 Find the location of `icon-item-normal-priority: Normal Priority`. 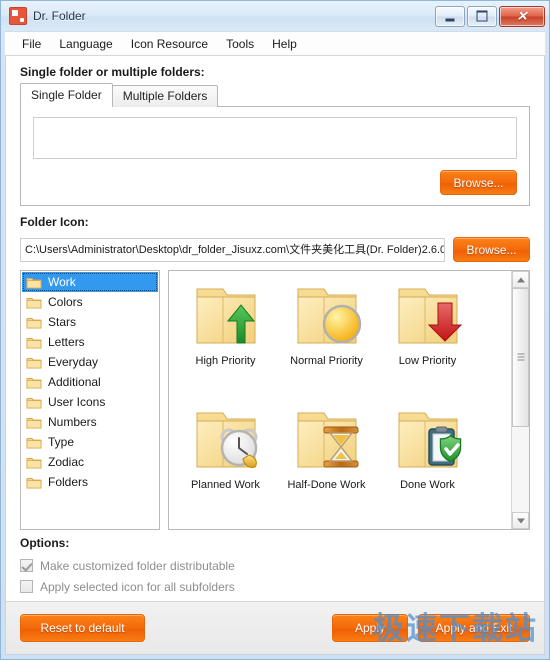

icon-item-normal-priority: Normal Priority is located at coordinates (326, 341).